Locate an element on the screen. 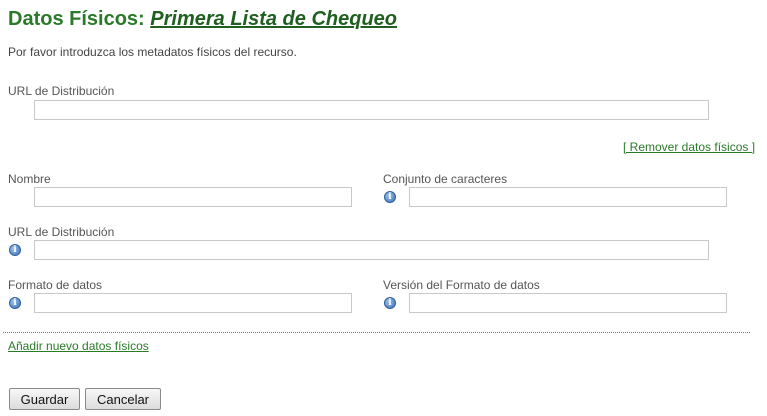 The height and width of the screenshot is (416, 767). name-label: Nombre is located at coordinates (29, 179).